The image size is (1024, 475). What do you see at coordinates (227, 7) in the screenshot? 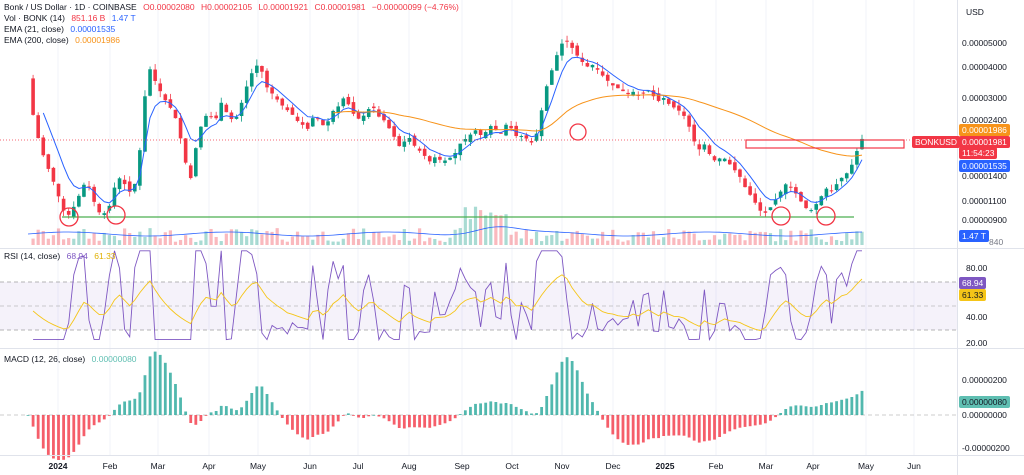
I see `ohlc-high: H0.00002105` at bounding box center [227, 7].